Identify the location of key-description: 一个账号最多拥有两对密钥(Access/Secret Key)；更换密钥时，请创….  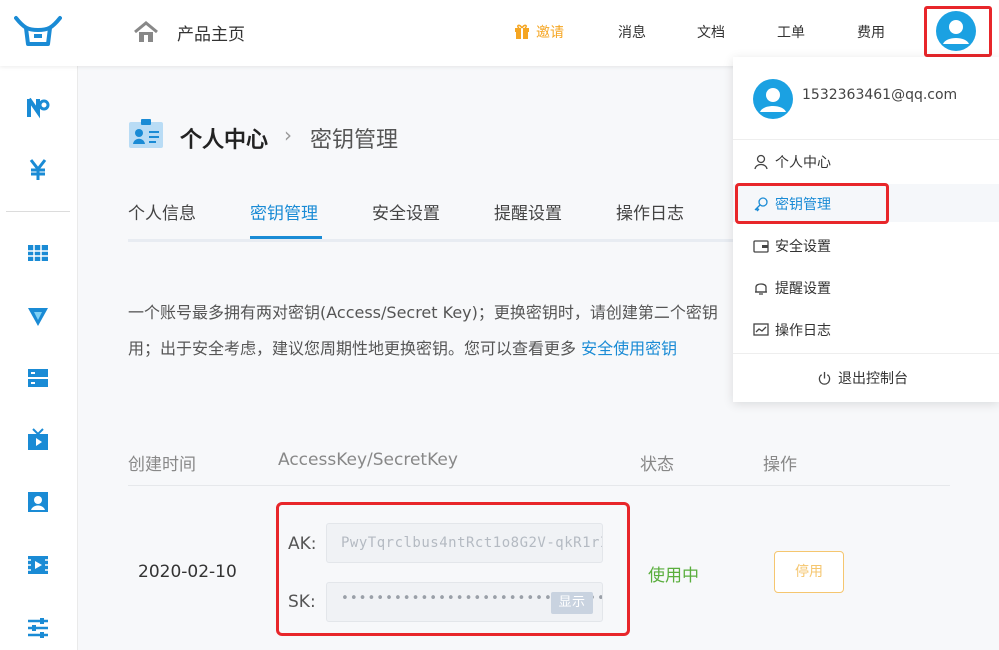
(433, 331).